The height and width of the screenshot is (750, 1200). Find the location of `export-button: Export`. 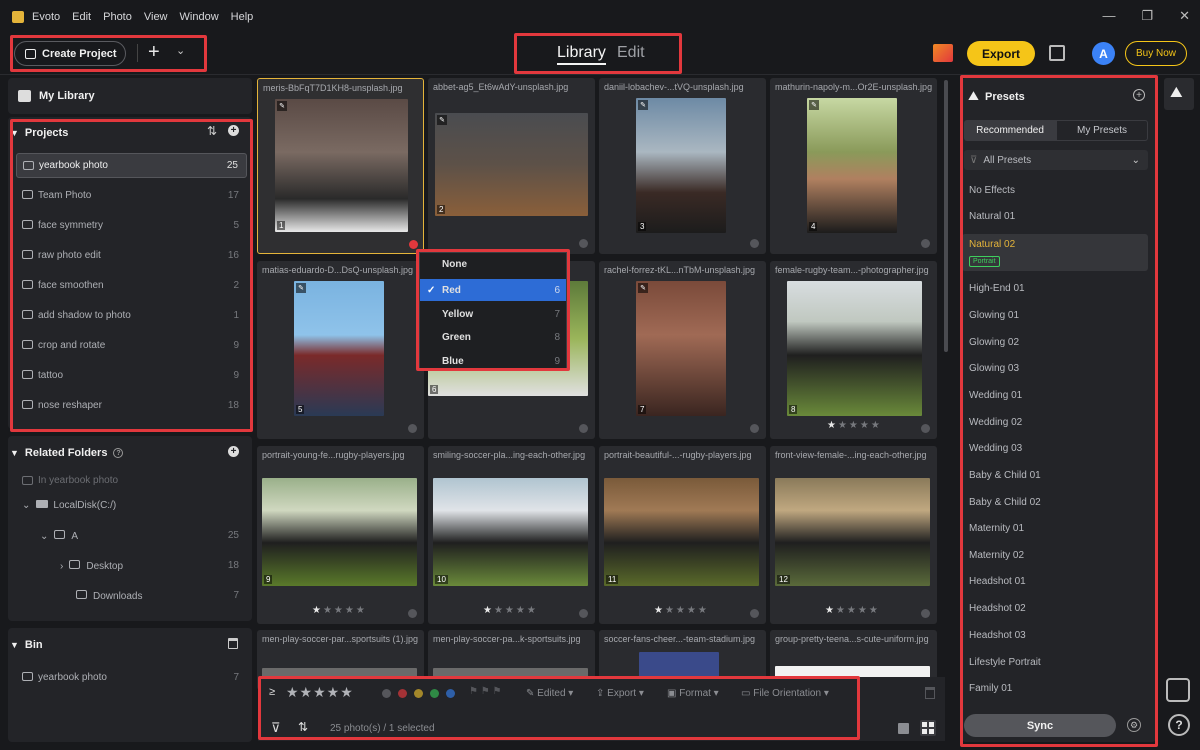

export-button: Export is located at coordinates (1001, 53).